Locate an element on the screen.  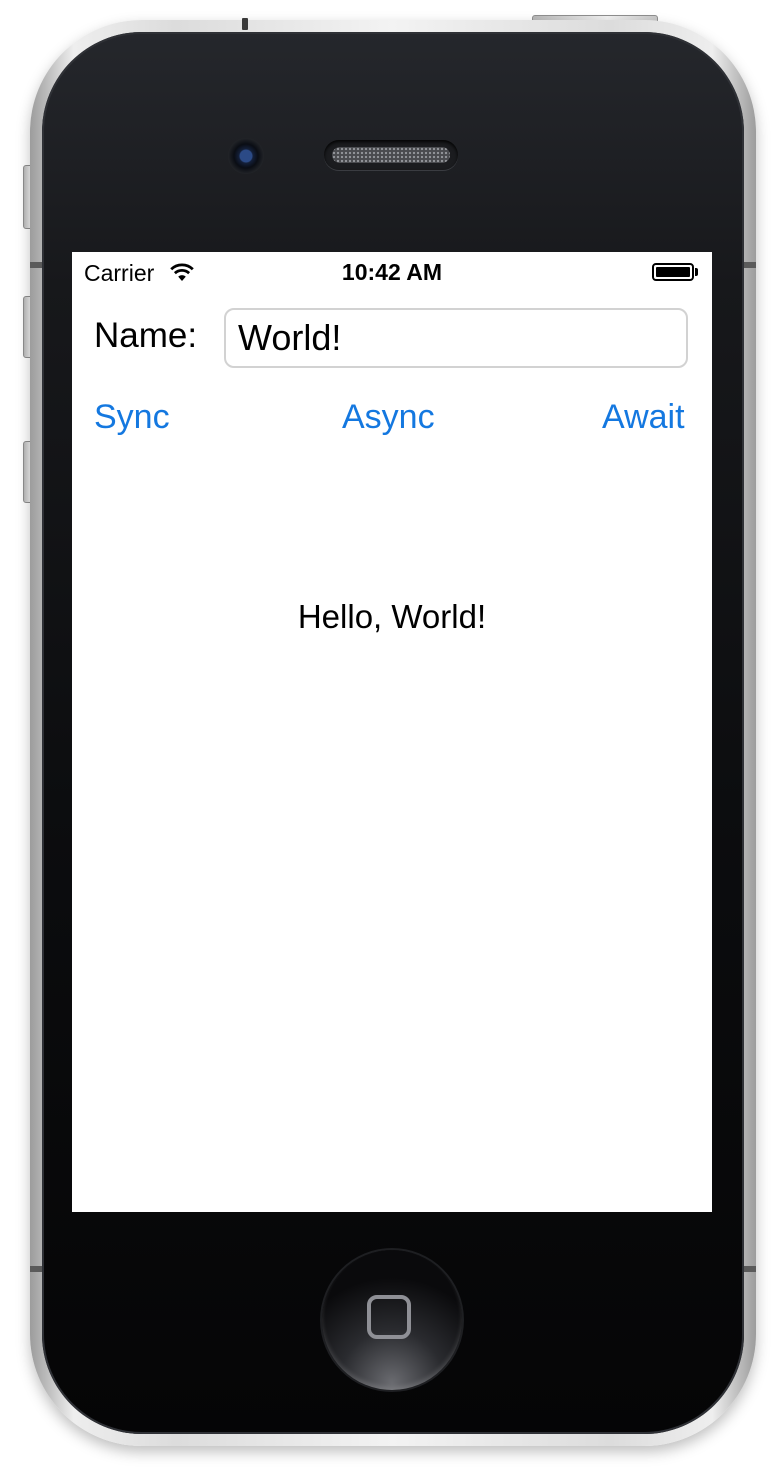
home-button is located at coordinates (392, 1320).